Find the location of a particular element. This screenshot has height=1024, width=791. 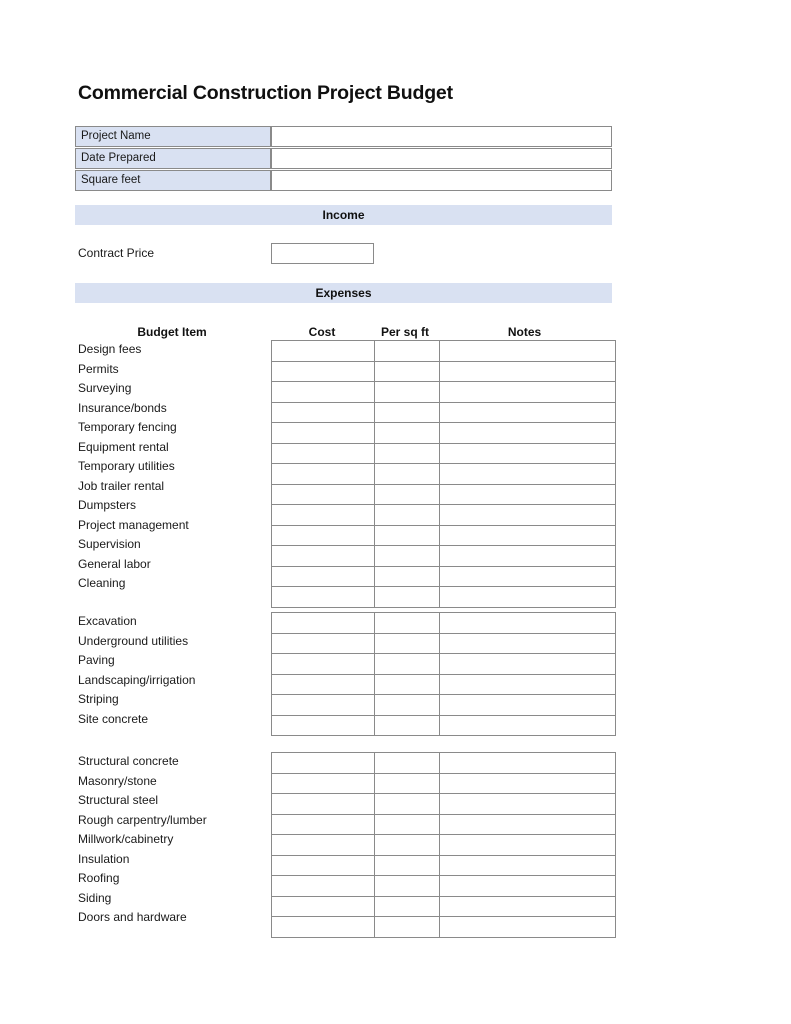

budget-item-label: Excavation is located at coordinates (107, 621).